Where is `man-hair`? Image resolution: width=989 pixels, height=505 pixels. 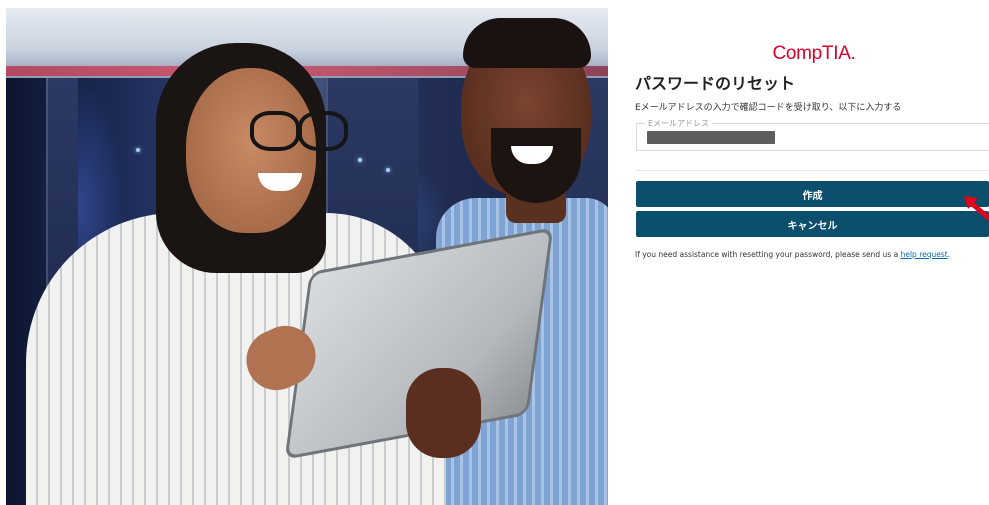
man-hair is located at coordinates (527, 43).